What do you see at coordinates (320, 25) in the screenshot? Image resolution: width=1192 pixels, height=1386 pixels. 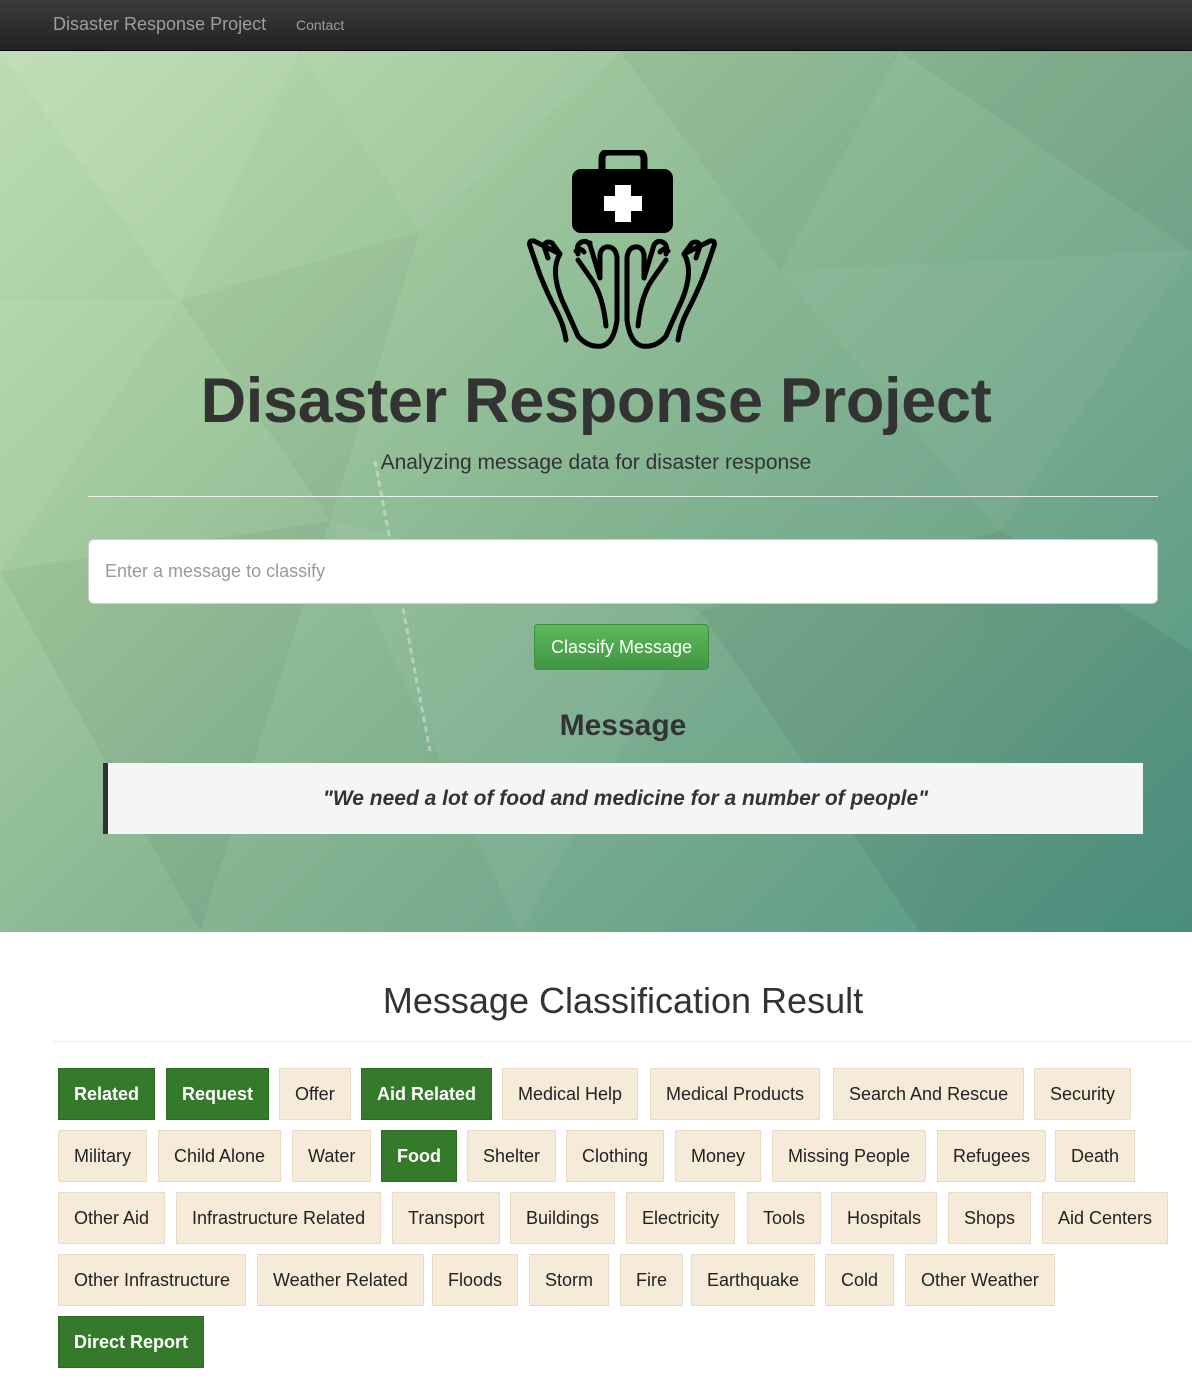 I see `nav-link-contact: Contact` at bounding box center [320, 25].